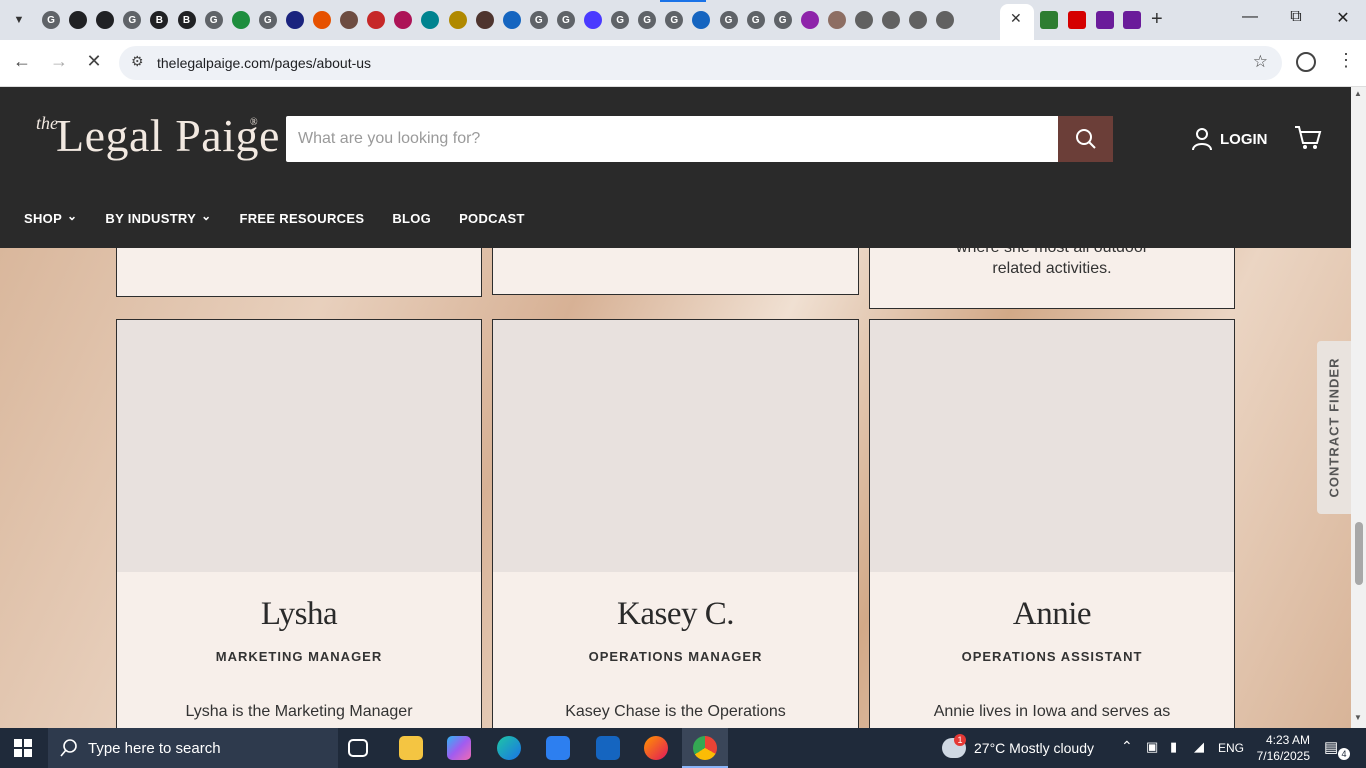 The width and height of the screenshot is (1366, 768). Describe the element at coordinates (264, 63) in the screenshot. I see `url-text: thelegalpaige.com/pages/about-us` at that location.